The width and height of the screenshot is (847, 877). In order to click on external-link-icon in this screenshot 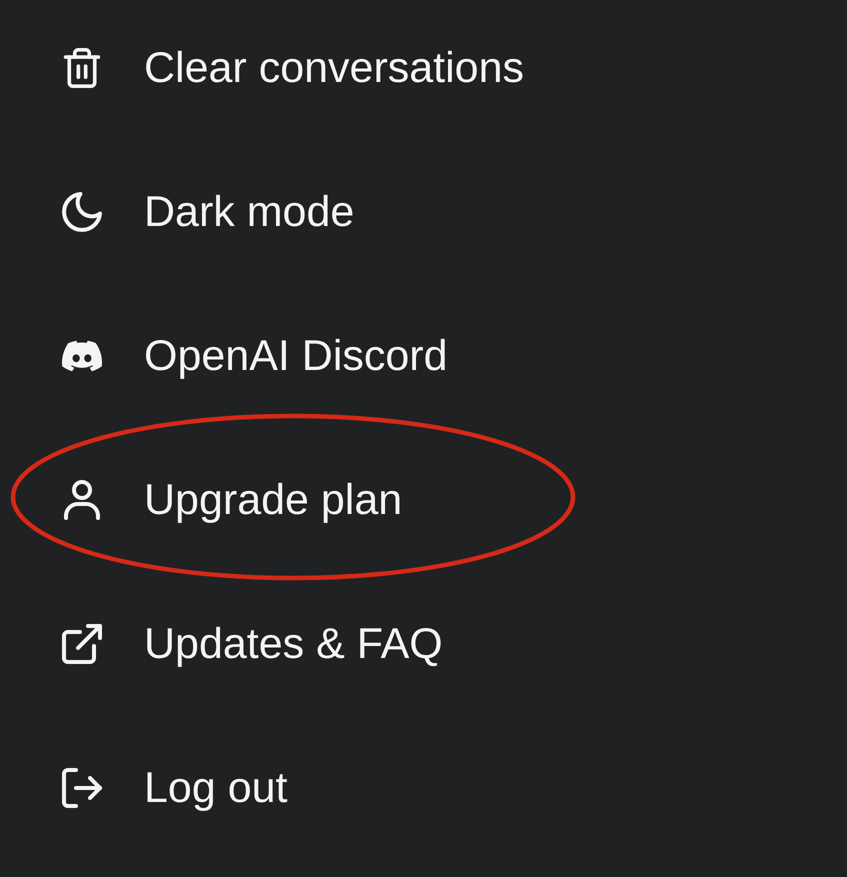, I will do `click(82, 644)`.